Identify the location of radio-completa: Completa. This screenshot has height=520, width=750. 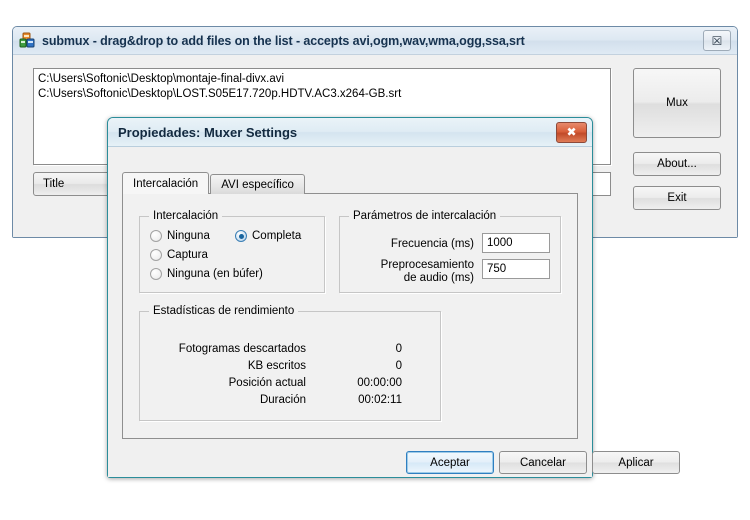
(268, 236).